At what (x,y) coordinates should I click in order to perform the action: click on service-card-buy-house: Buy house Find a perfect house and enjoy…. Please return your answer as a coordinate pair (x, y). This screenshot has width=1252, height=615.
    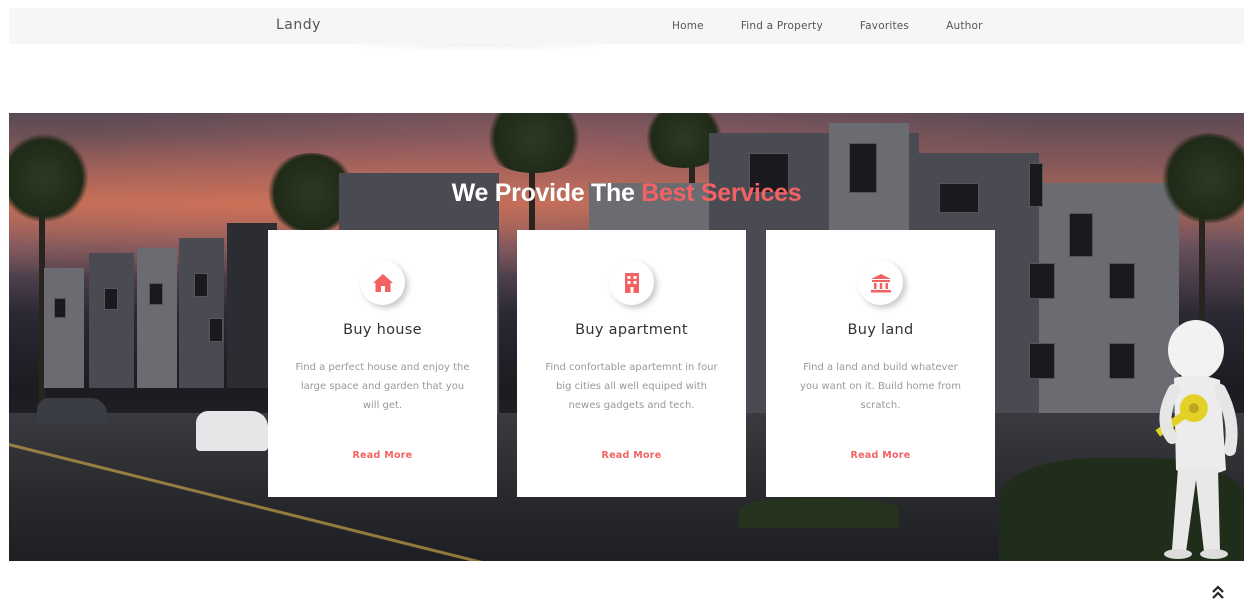
    Looking at the image, I should click on (382, 363).